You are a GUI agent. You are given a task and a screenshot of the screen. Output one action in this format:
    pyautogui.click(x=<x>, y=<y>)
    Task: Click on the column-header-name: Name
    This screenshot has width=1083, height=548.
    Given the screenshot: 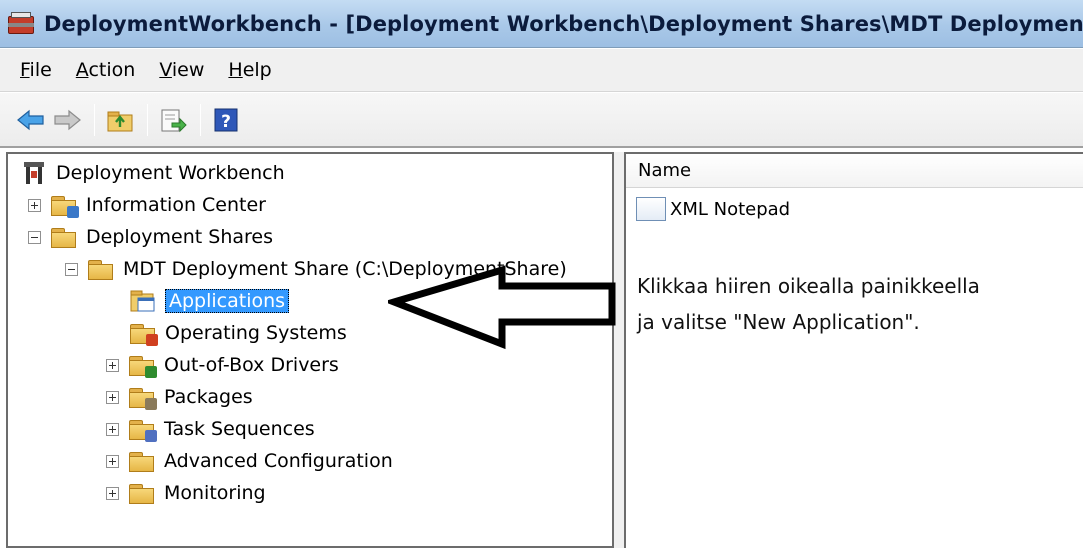 What is the action you would take?
    pyautogui.click(x=854, y=171)
    